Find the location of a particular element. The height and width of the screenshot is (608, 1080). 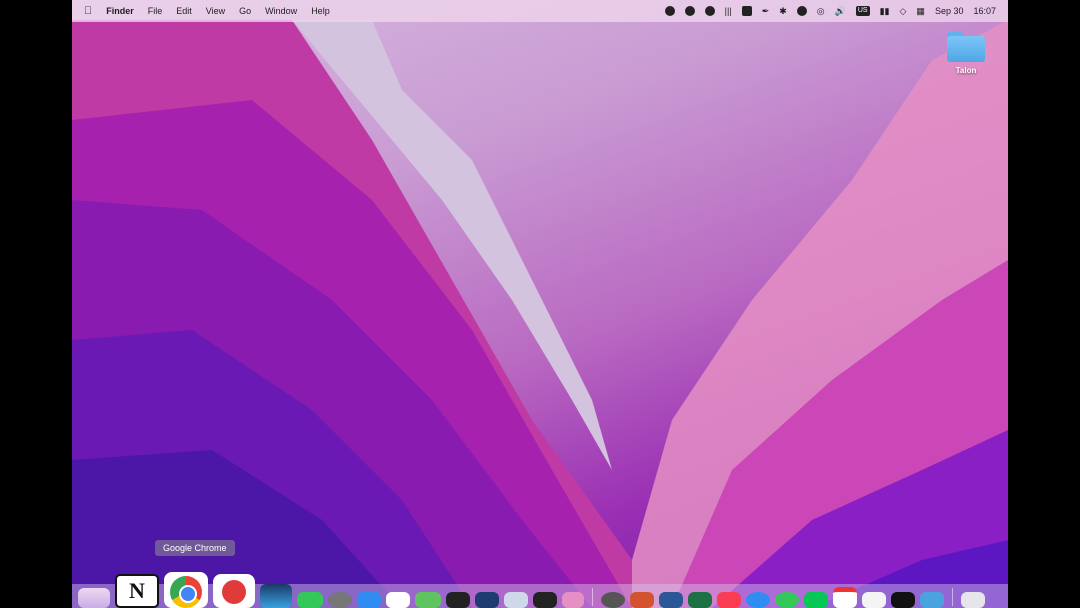

dock: N is located at coordinates (540, 590).